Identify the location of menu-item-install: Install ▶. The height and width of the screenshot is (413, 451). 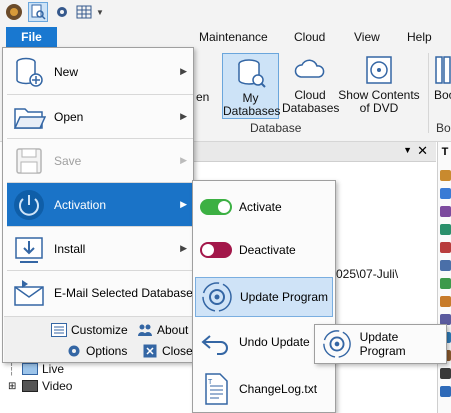
(100, 249).